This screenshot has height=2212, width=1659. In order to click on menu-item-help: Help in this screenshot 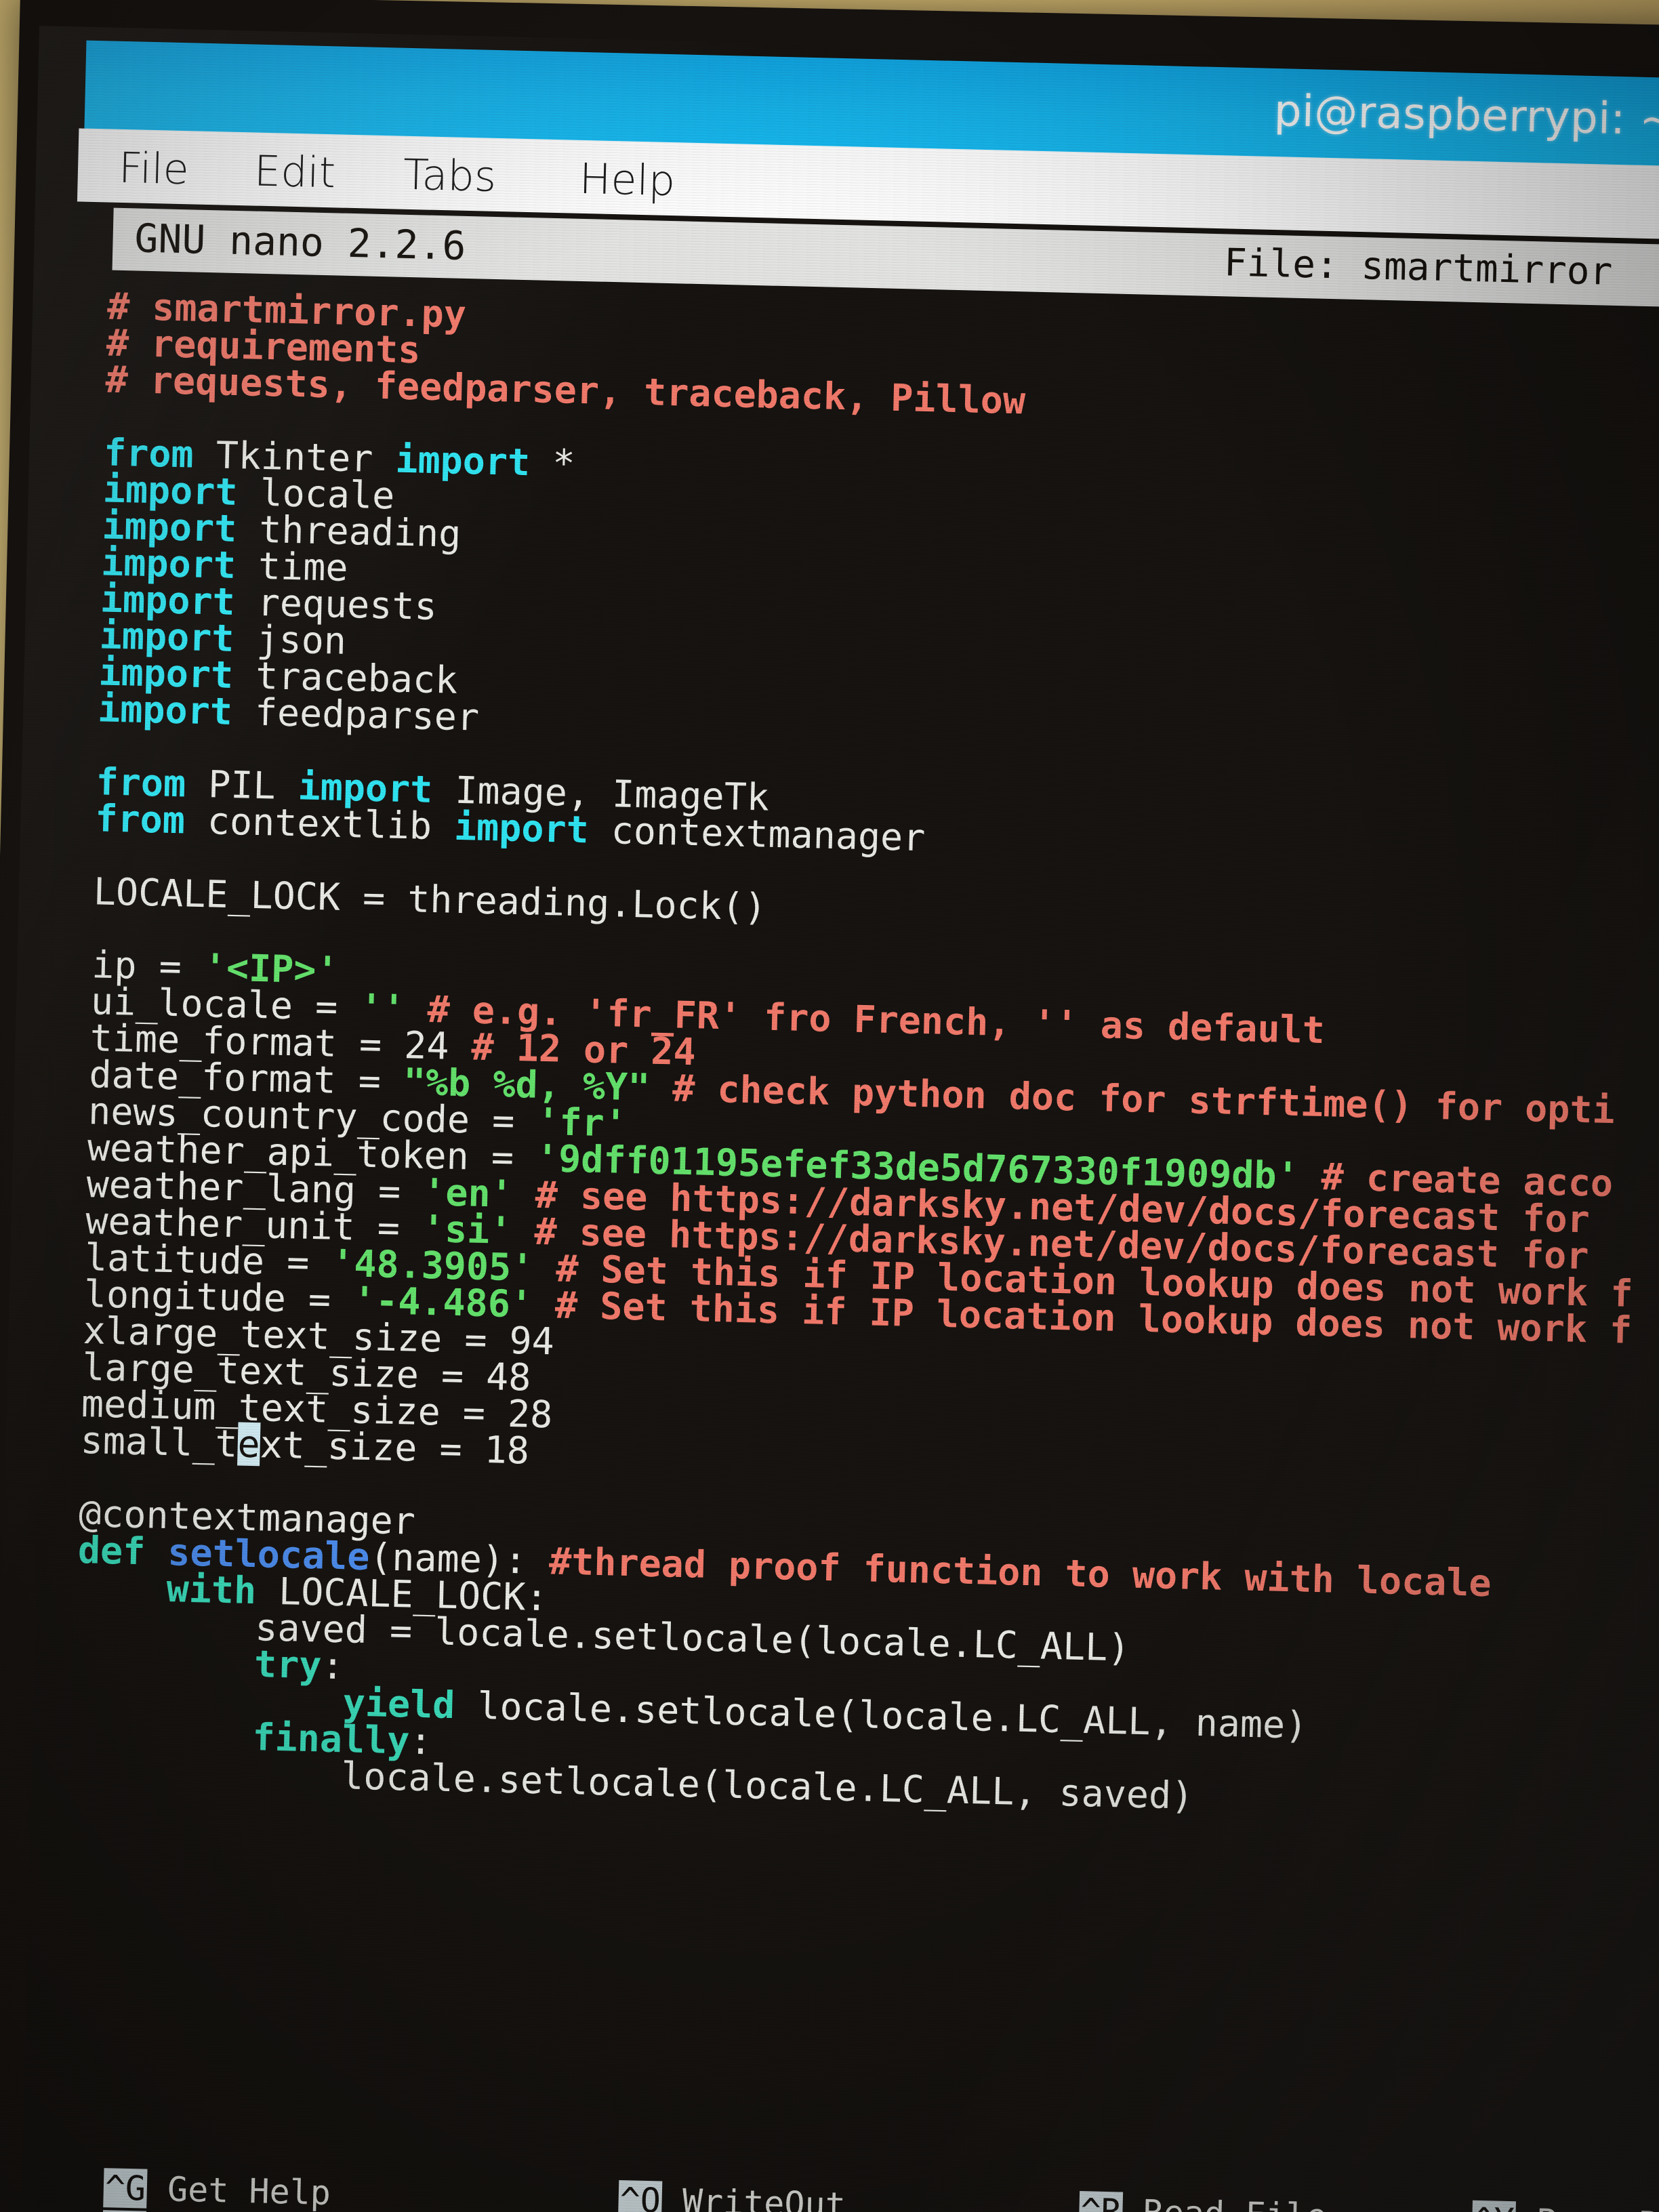, I will do `click(627, 180)`.